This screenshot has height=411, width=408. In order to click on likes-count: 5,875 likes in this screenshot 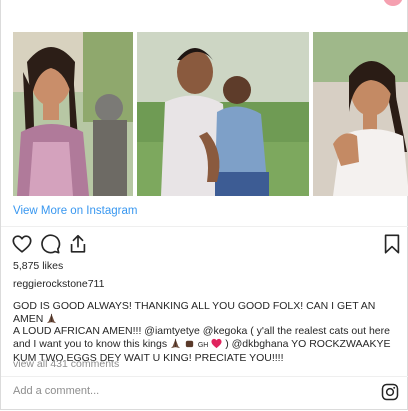, I will do `click(38, 266)`.